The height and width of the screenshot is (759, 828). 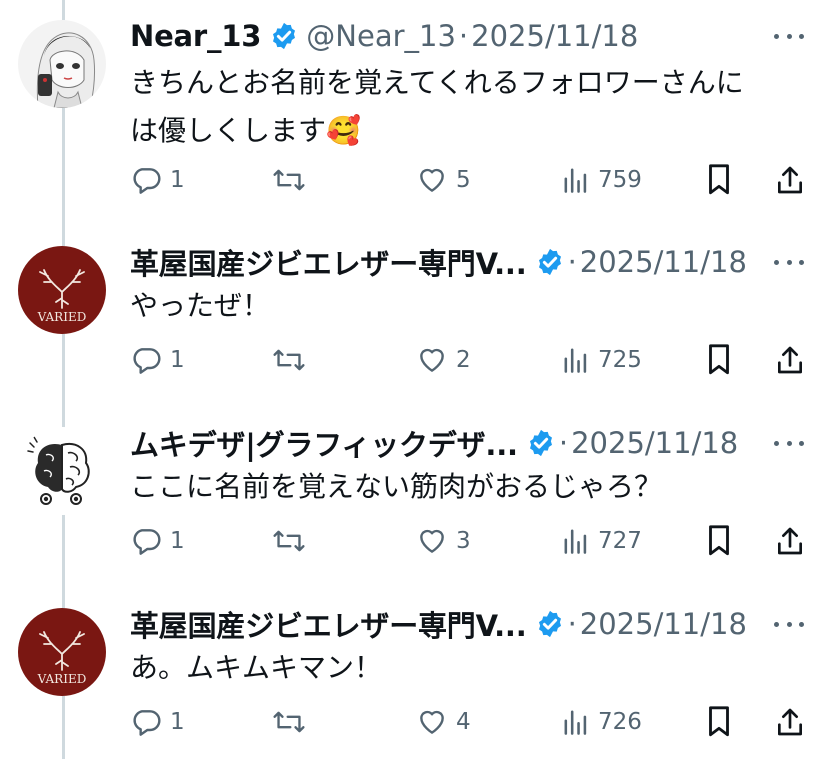 I want to click on tweet-text-line: やったぜ！, so click(x=200, y=305).